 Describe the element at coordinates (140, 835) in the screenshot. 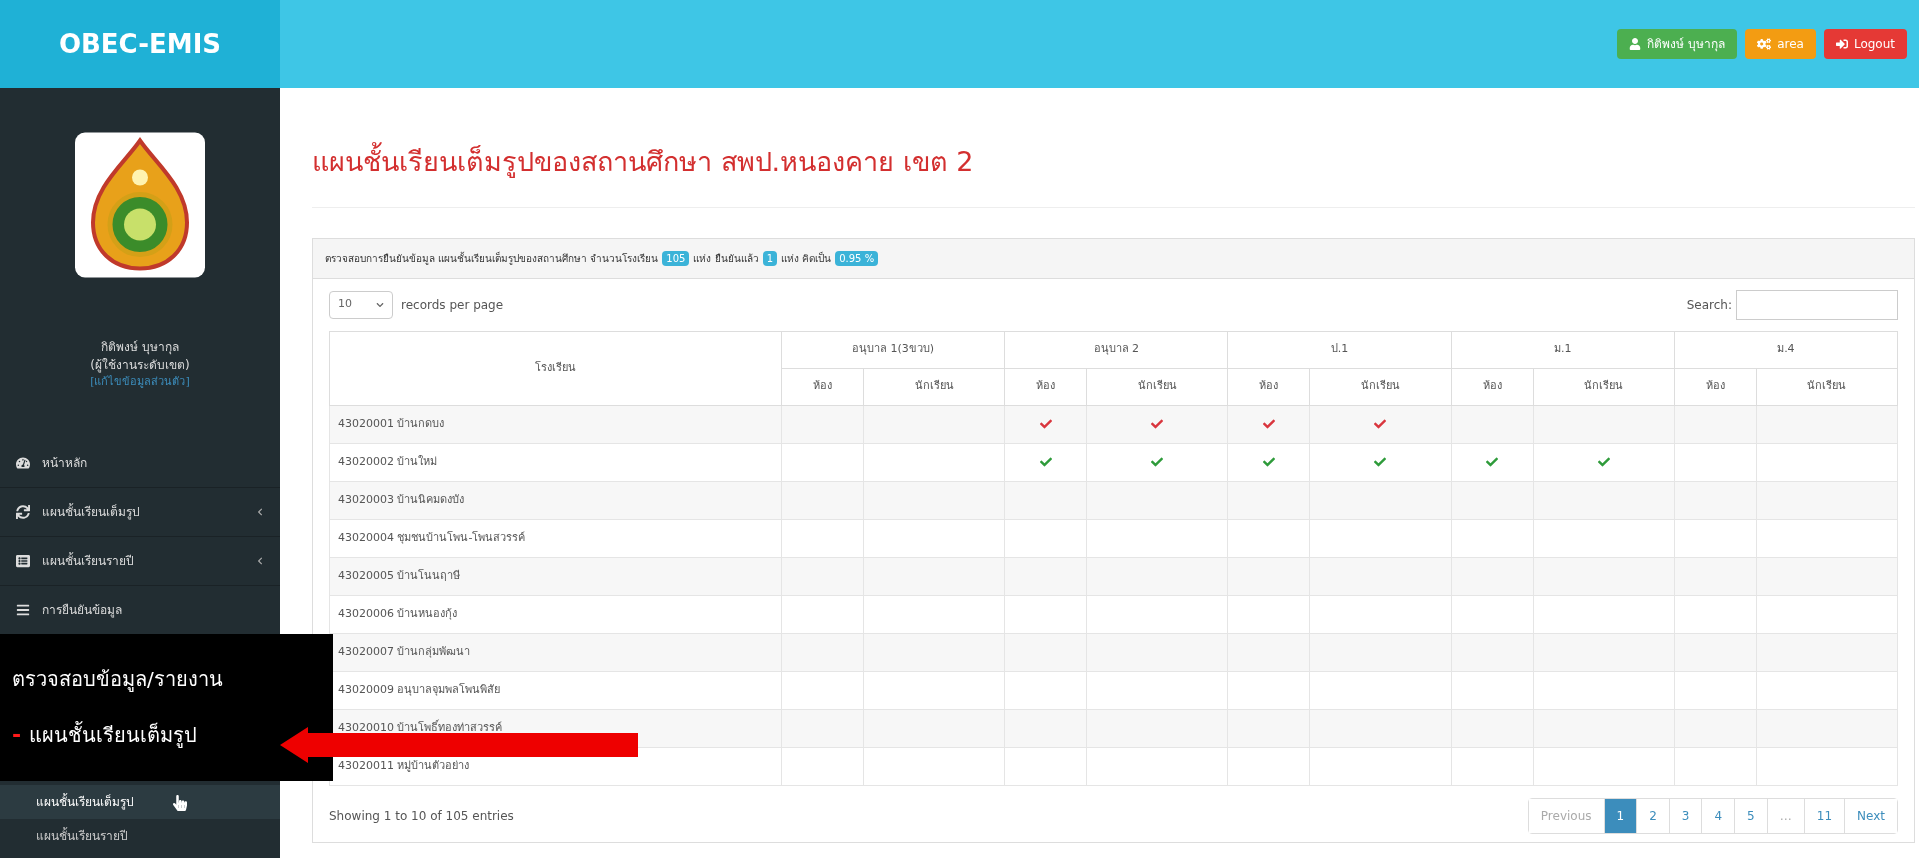

I see `sidebar-subitem: แผนชั้นเรียนรายปี` at that location.